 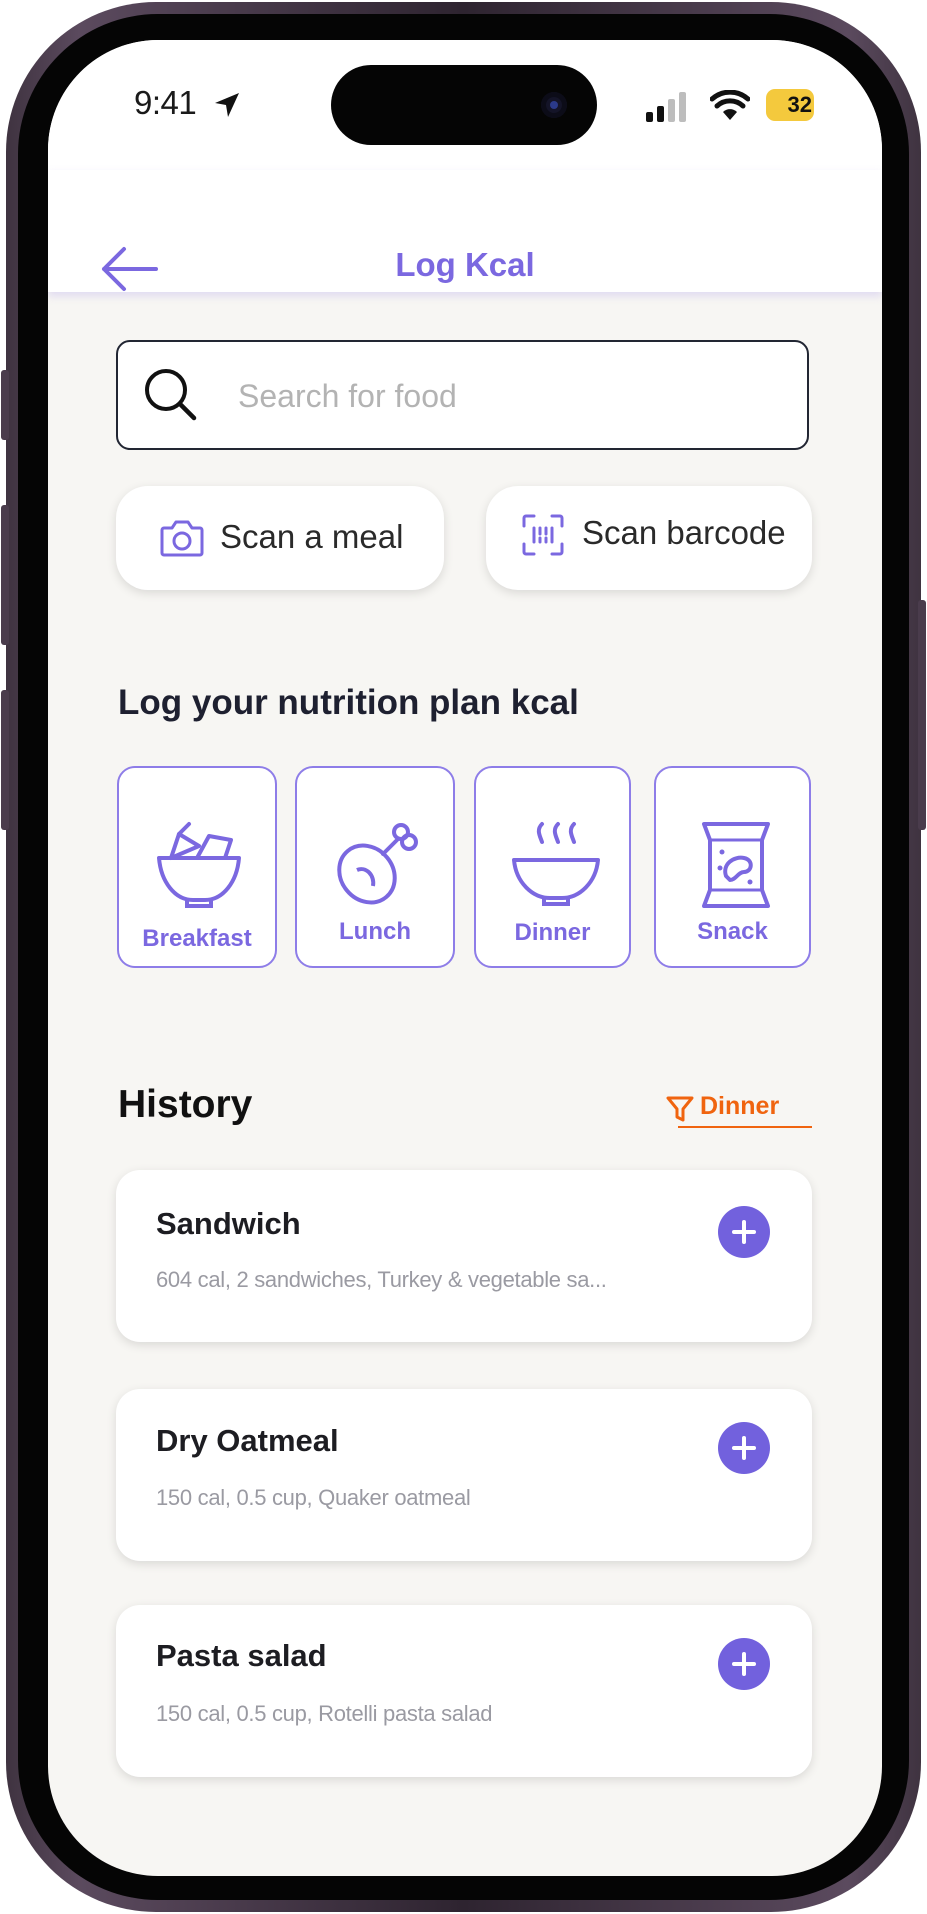 I want to click on scan-meal-label: Scan a meal, so click(x=312, y=536).